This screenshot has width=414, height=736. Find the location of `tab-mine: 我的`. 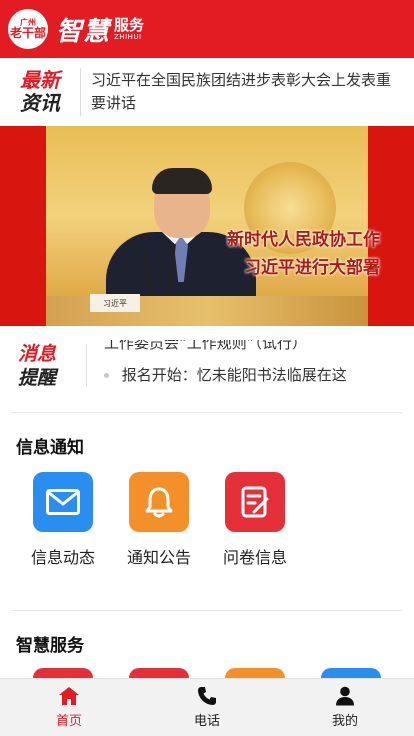

tab-mine: 我的 is located at coordinates (345, 707).